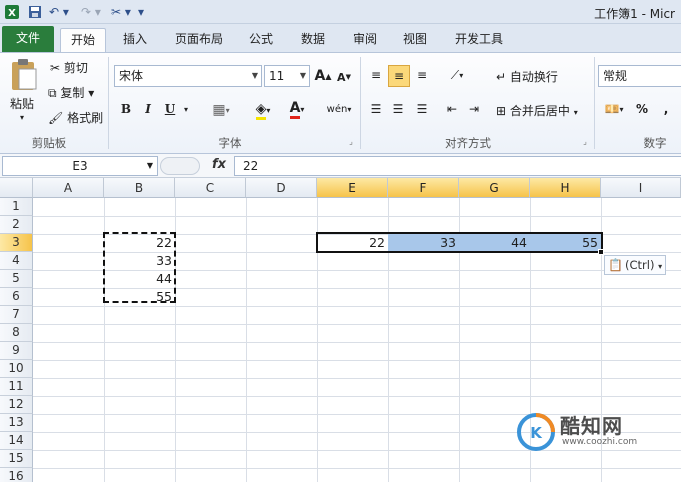 The height and width of the screenshot is (482, 681). What do you see at coordinates (180, 166) in the screenshot?
I see `formula-bar-resize-handle` at bounding box center [180, 166].